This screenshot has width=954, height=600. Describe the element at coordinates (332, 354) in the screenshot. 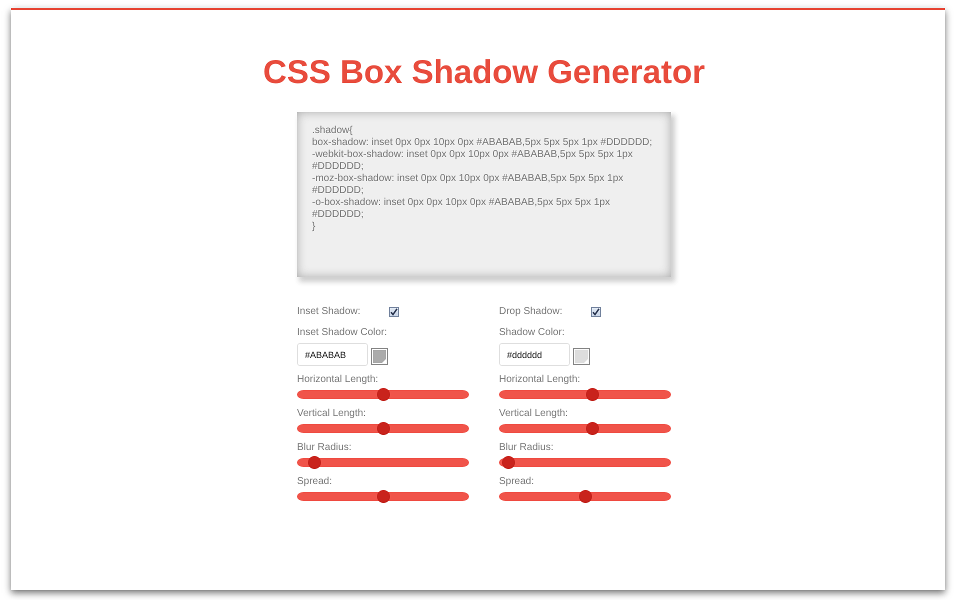

I see `color-input: #ABABAB` at that location.